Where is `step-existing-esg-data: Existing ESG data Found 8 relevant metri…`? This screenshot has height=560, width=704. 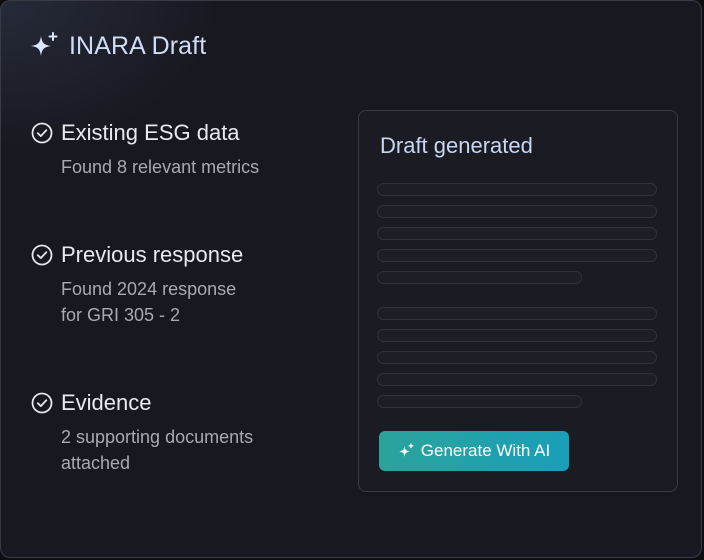 step-existing-esg-data: Existing ESG data Found 8 relevant metri… is located at coordinates (145, 150).